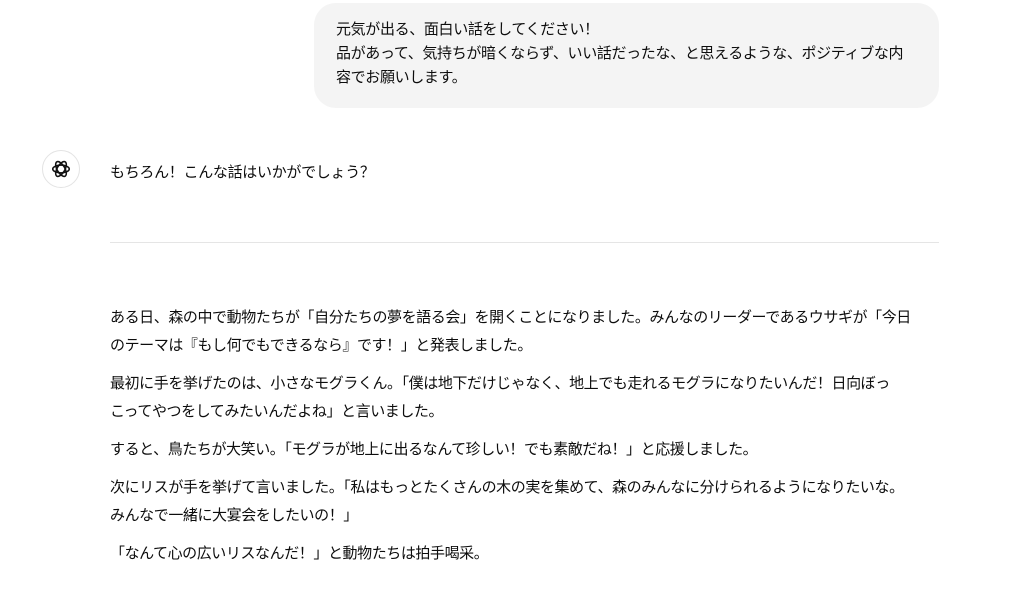 This screenshot has width=1024, height=605. I want to click on story-line: みんなで一緒に大宴会をしたいの！」, so click(234, 515).